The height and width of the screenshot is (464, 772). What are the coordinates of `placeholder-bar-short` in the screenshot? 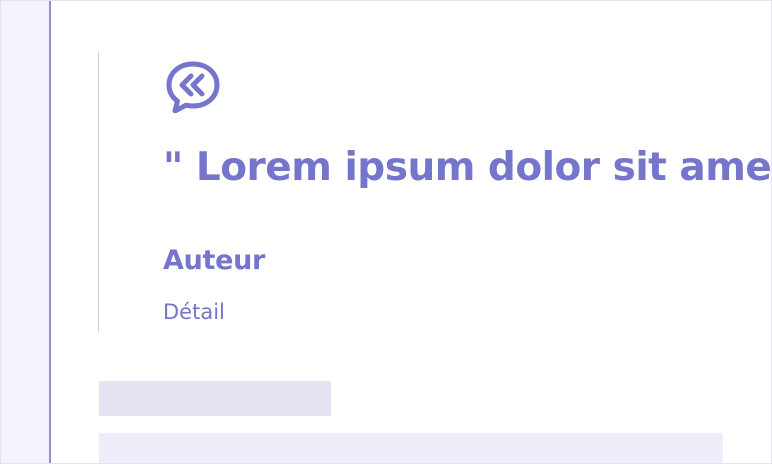 It's located at (215, 398).